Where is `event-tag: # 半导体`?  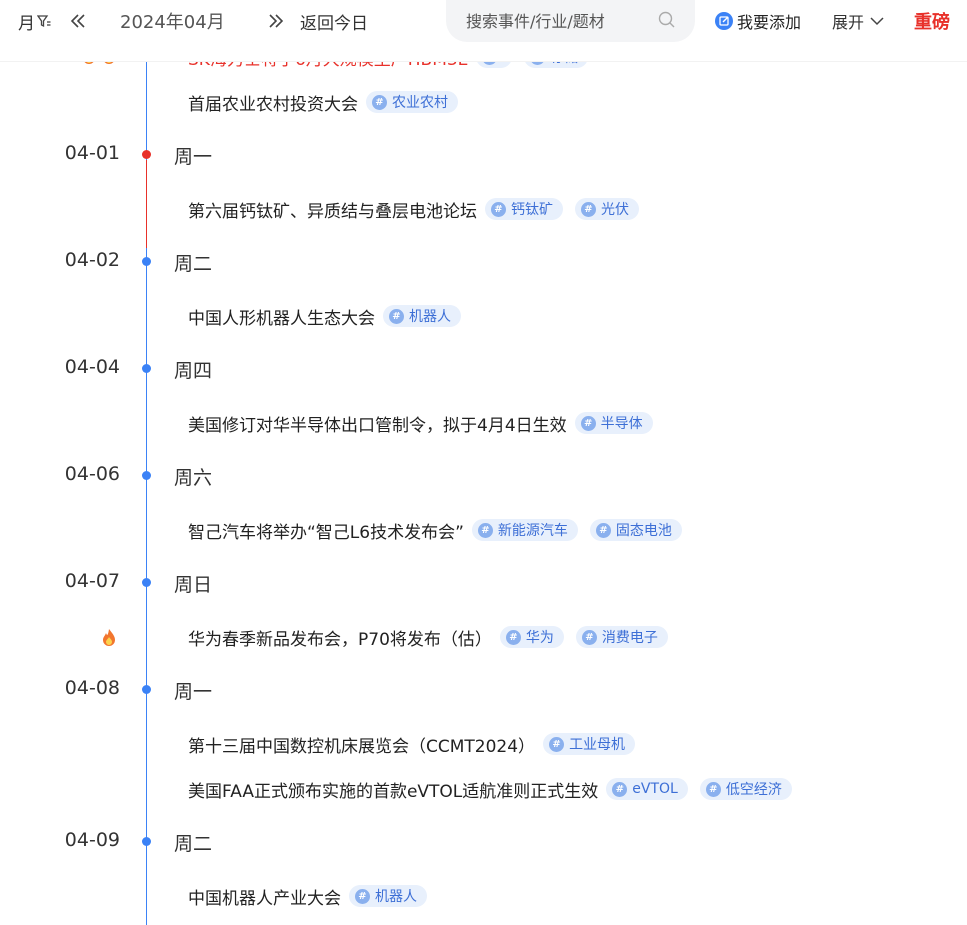 event-tag: # 半导体 is located at coordinates (613, 423).